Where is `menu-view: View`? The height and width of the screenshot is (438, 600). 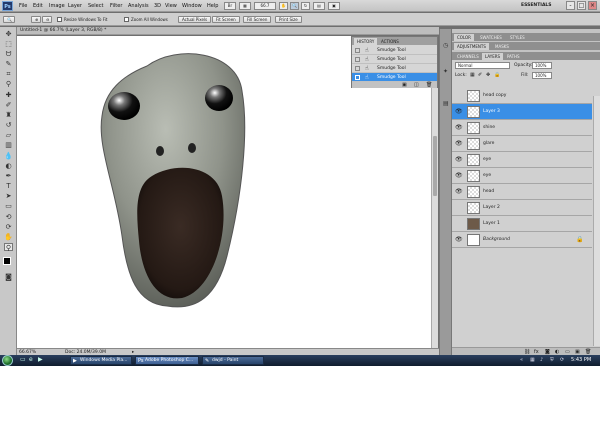
menu-view: View is located at coordinates (171, 6).